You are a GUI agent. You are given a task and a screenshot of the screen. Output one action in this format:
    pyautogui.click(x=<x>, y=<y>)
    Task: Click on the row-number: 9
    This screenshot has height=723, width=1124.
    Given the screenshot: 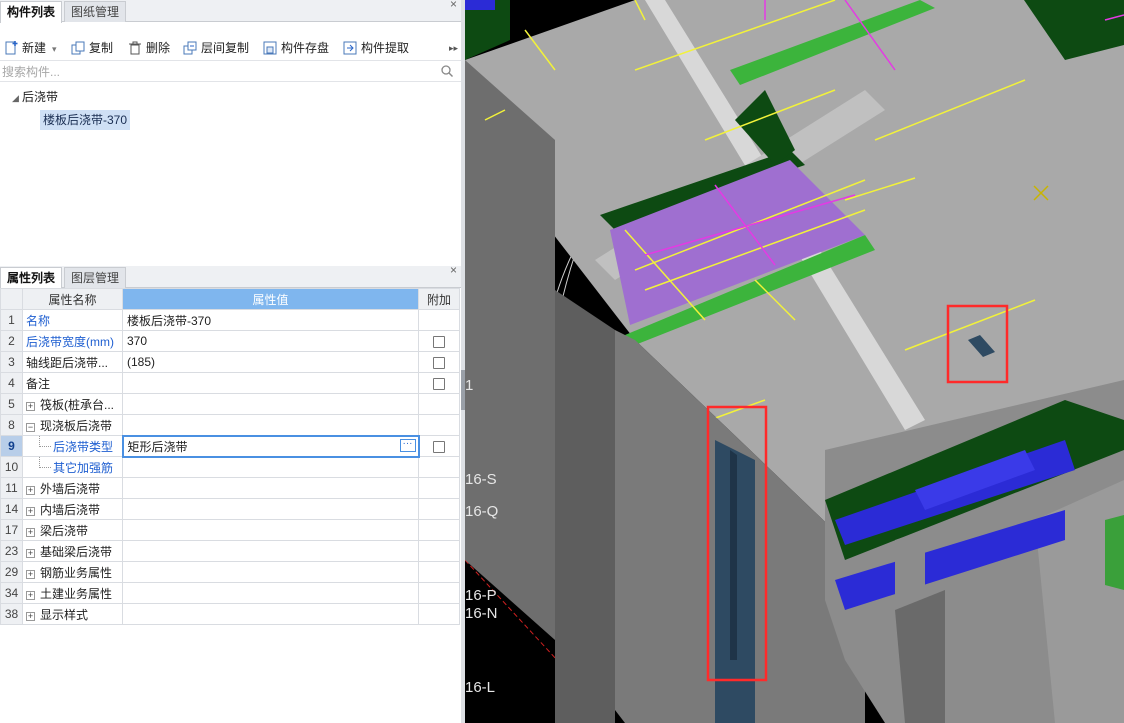 What is the action you would take?
    pyautogui.click(x=11, y=446)
    